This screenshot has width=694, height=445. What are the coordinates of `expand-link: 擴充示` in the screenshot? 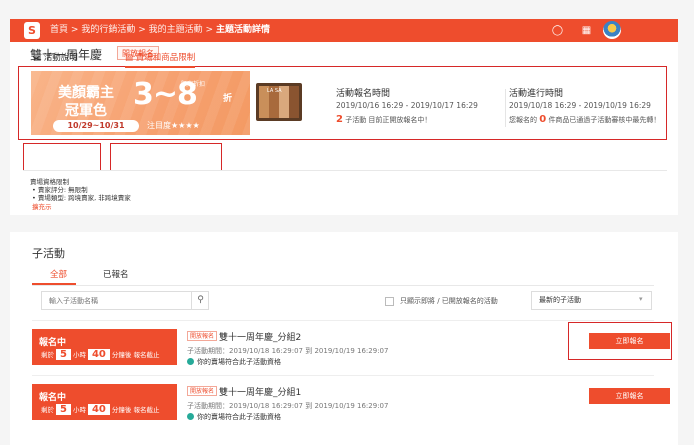 It's located at (42, 206).